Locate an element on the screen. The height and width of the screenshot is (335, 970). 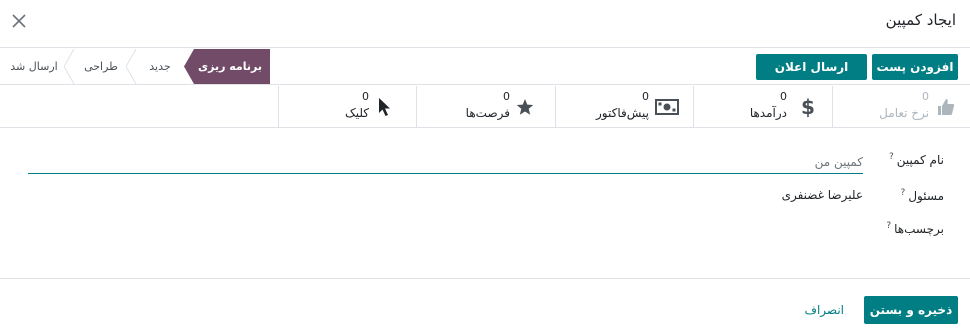
dialog-title: ایجاد کمپین is located at coordinates (920, 20).